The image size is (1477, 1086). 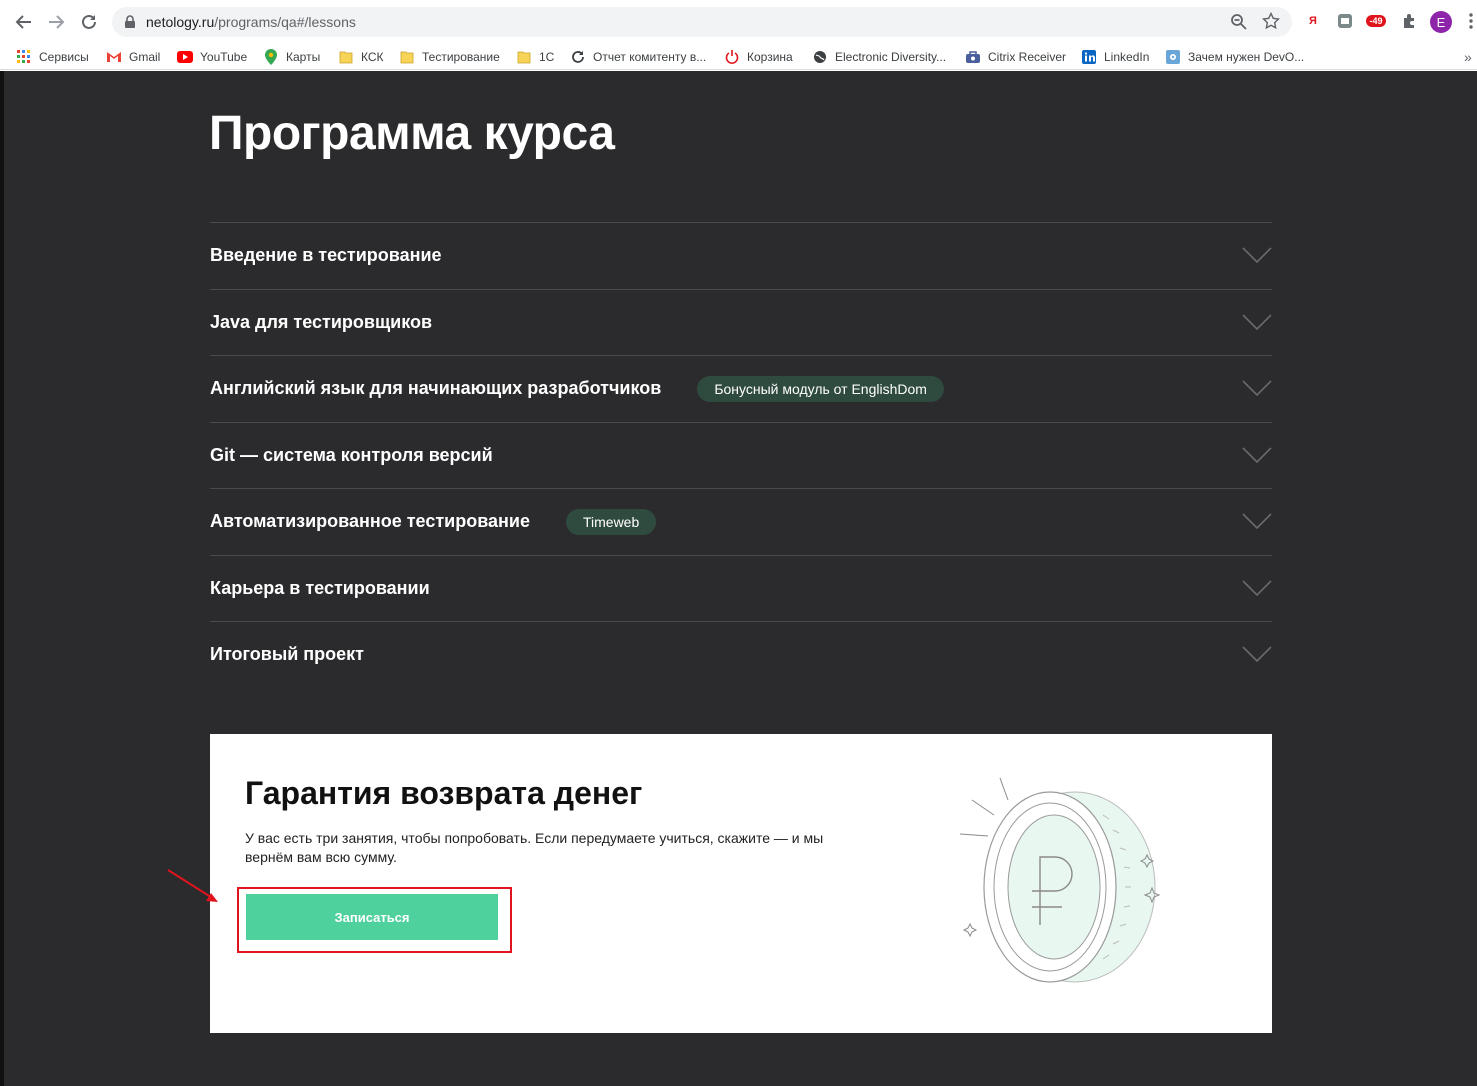 What do you see at coordinates (820, 57) in the screenshot?
I see `globe-icon` at bounding box center [820, 57].